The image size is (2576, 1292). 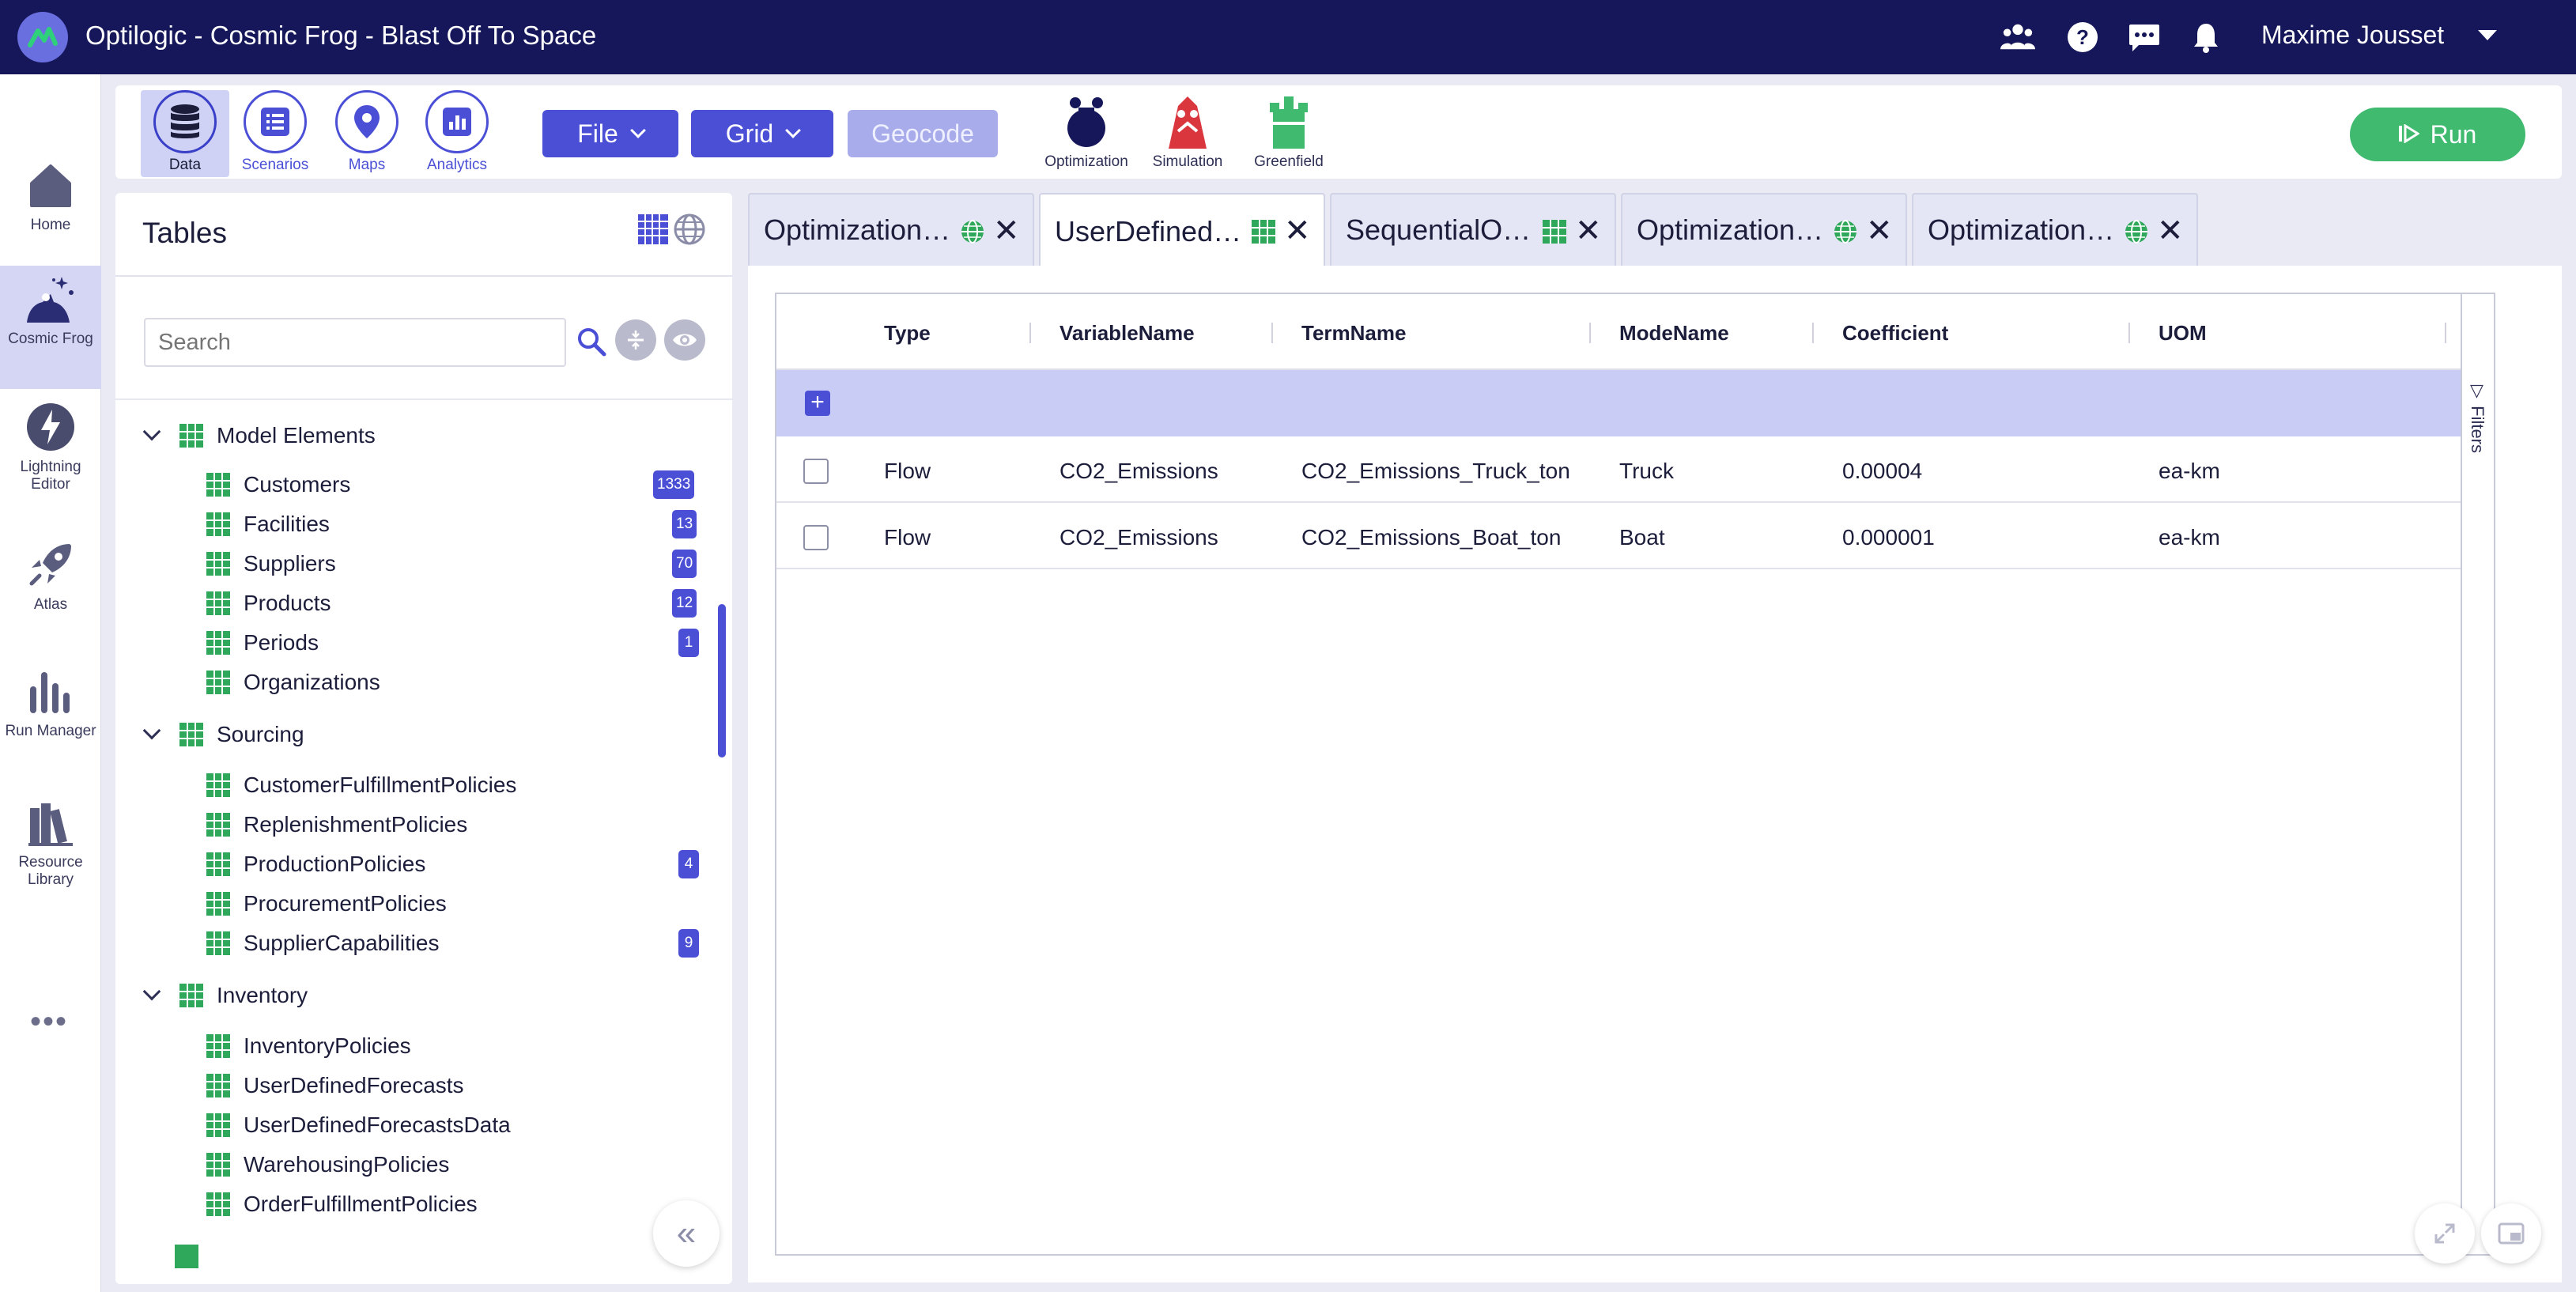 I want to click on cell-coefficient: 0.000001, so click(x=1888, y=537).